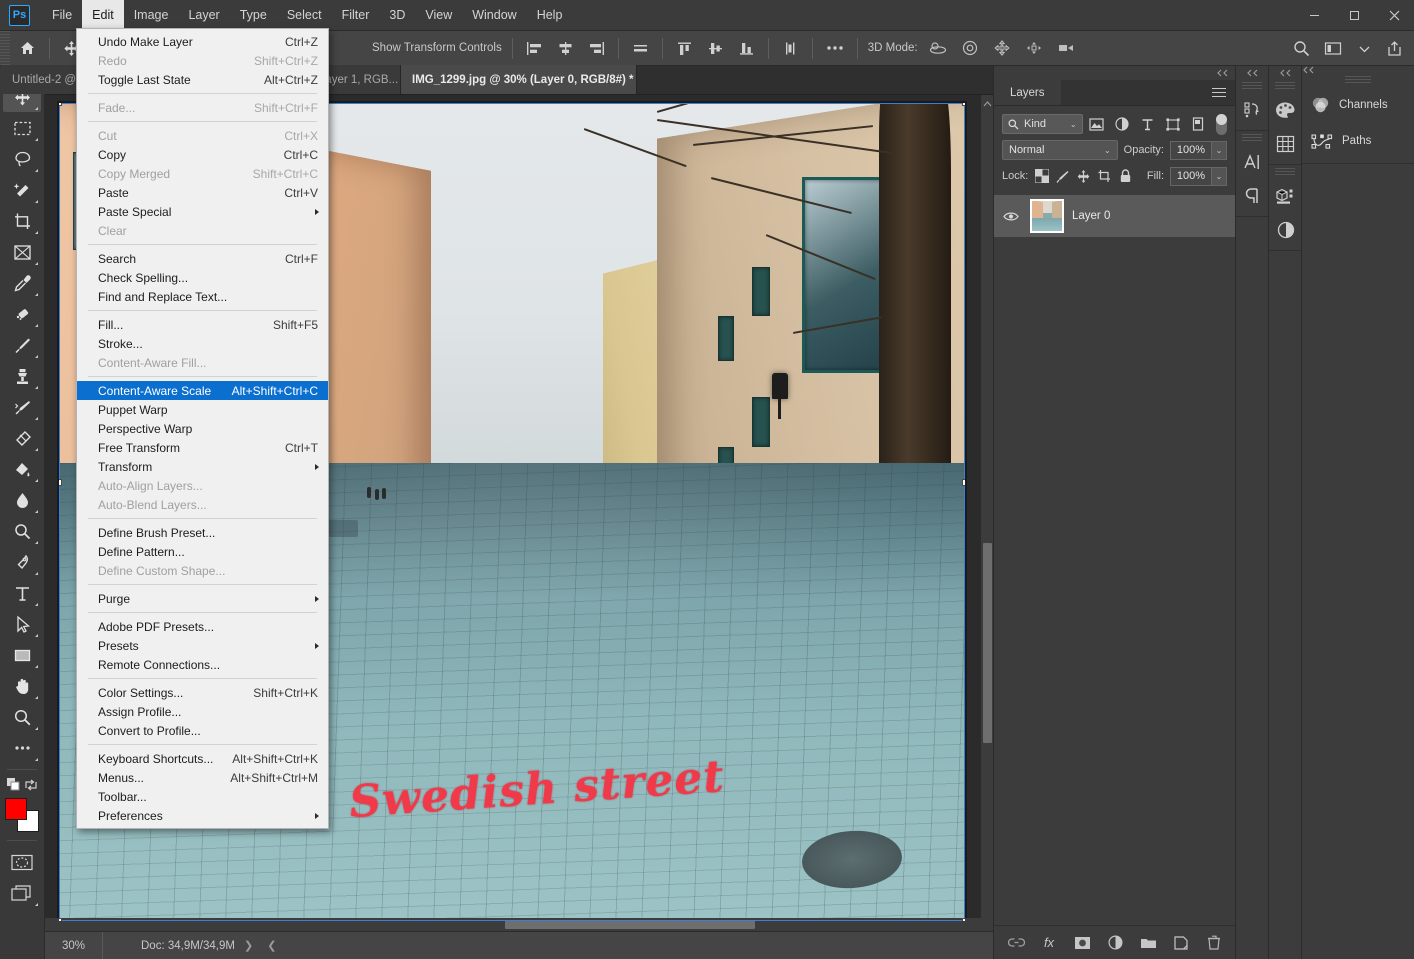 The height and width of the screenshot is (959, 1414). What do you see at coordinates (1358, 105) in the screenshot?
I see `panel-item-channels: Channels` at bounding box center [1358, 105].